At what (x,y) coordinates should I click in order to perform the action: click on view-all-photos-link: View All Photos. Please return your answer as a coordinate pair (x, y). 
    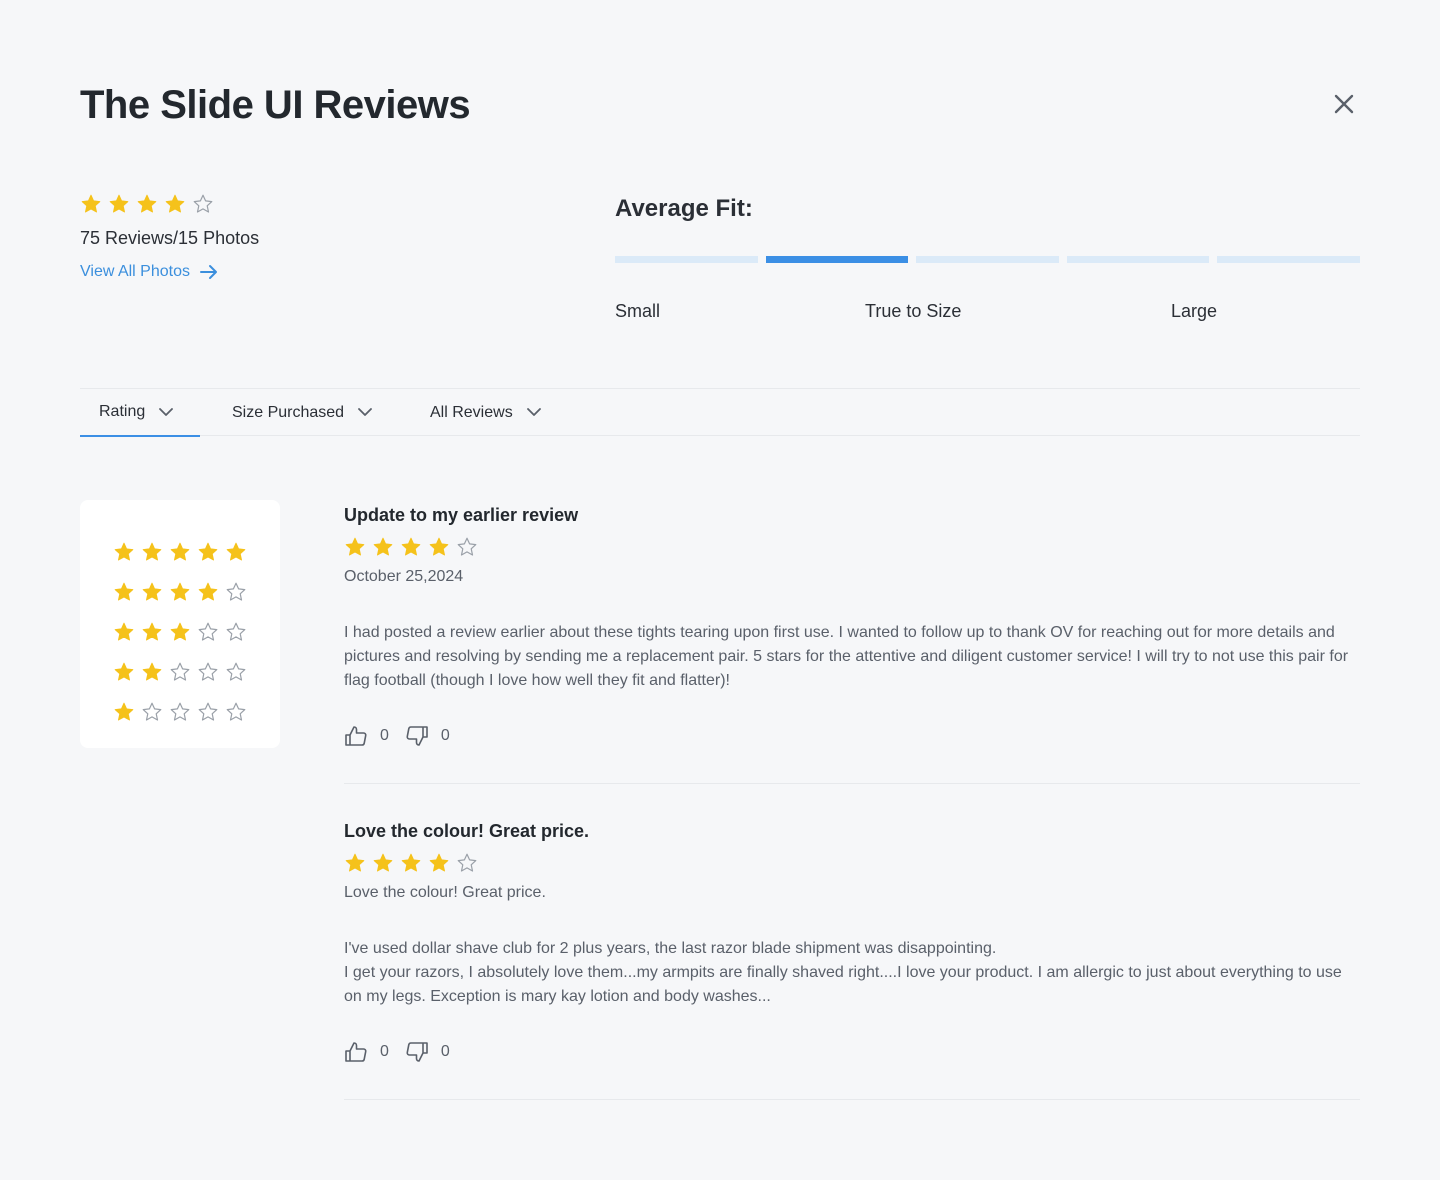
    Looking at the image, I should click on (149, 272).